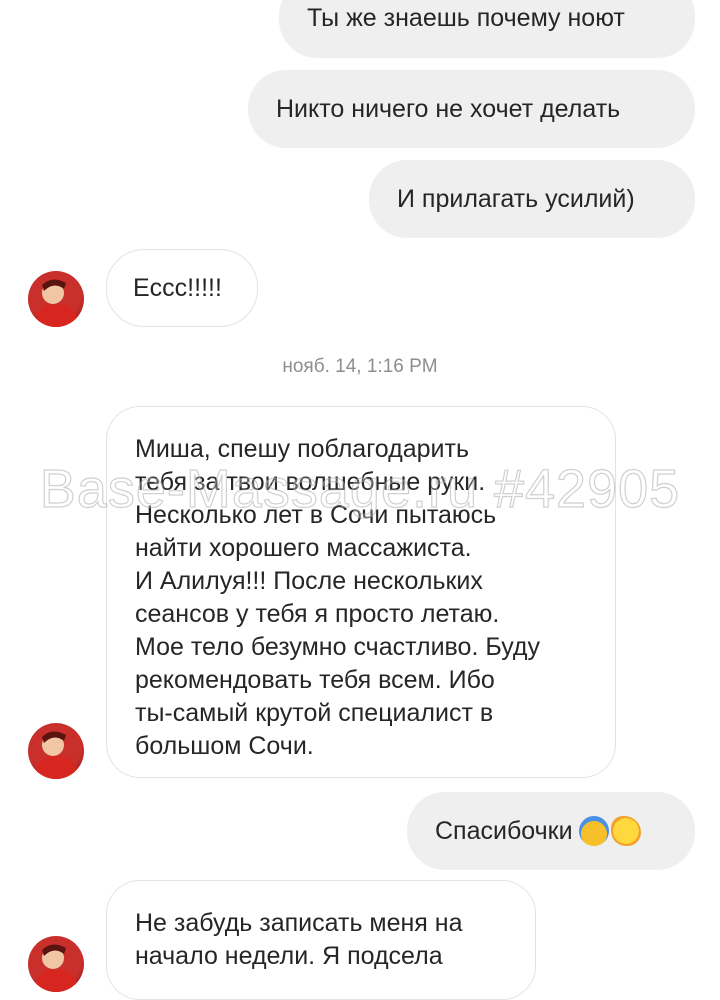 The image size is (720, 1000). Describe the element at coordinates (593, 831) in the screenshot. I see `scared-face-emoji` at that location.